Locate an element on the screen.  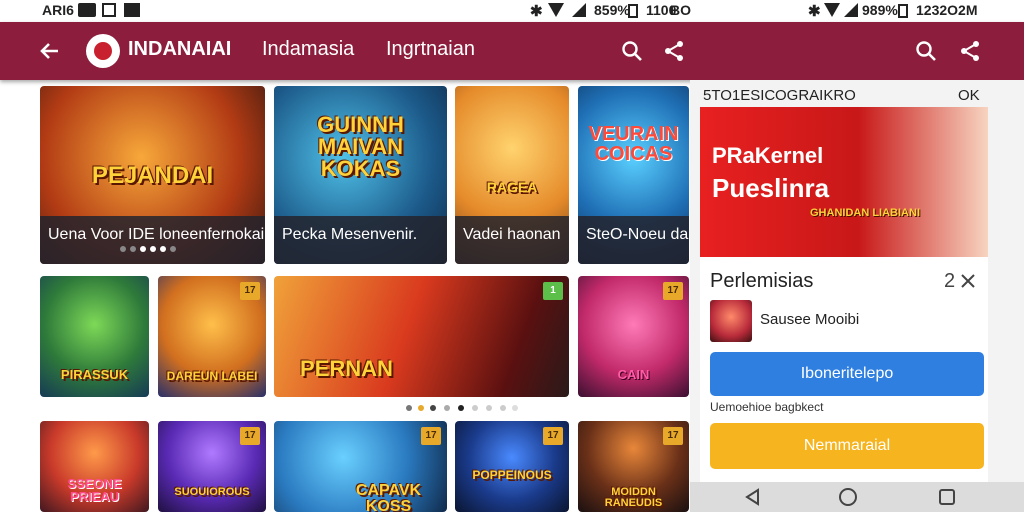
game-card: POPPEINOUS 17 is located at coordinates (512, 466).